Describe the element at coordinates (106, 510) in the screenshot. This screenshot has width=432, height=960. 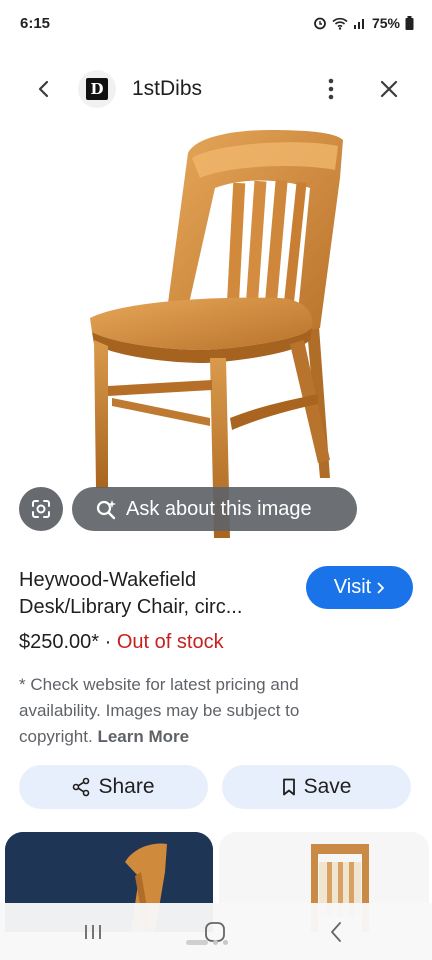
I see `search-sparkle-icon` at that location.